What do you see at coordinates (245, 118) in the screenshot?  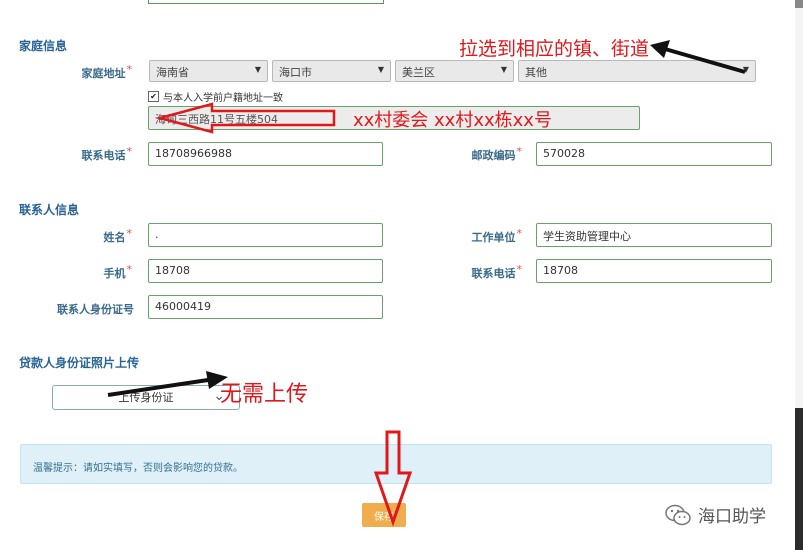 I see `arrow-to-address-input` at bounding box center [245, 118].